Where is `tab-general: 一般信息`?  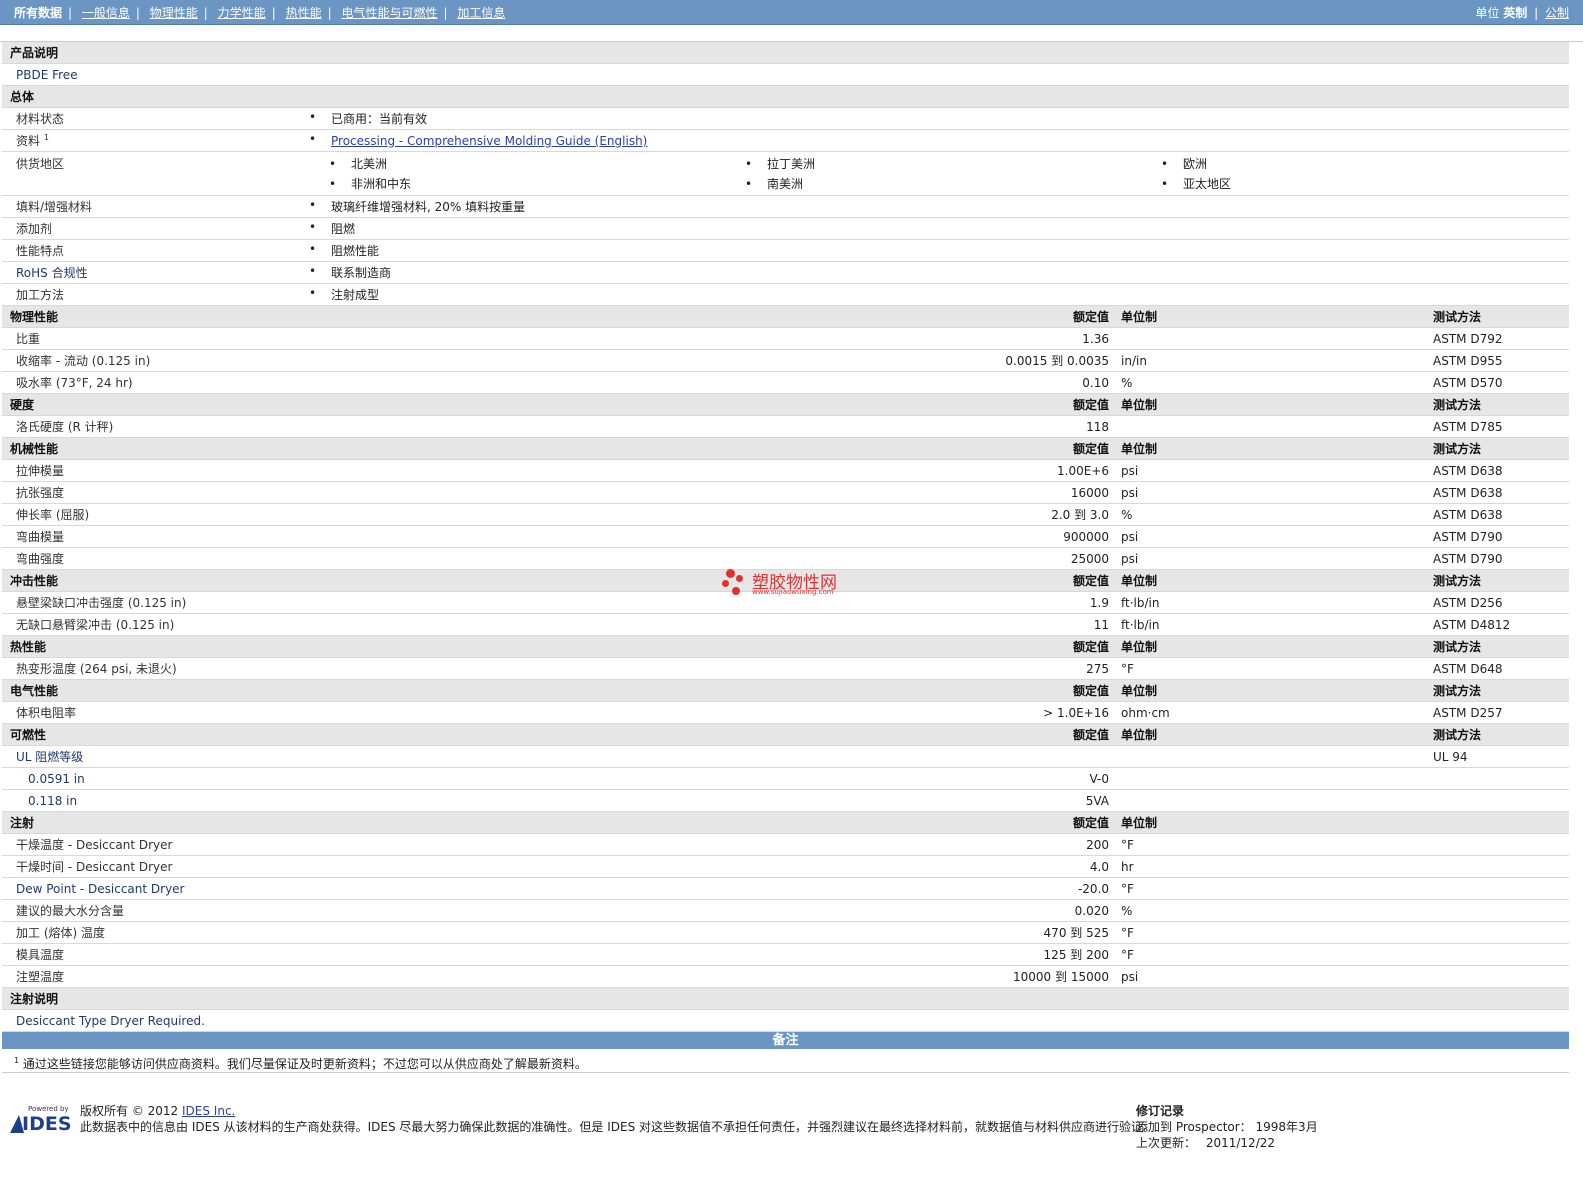 tab-general: 一般信息 is located at coordinates (106, 13).